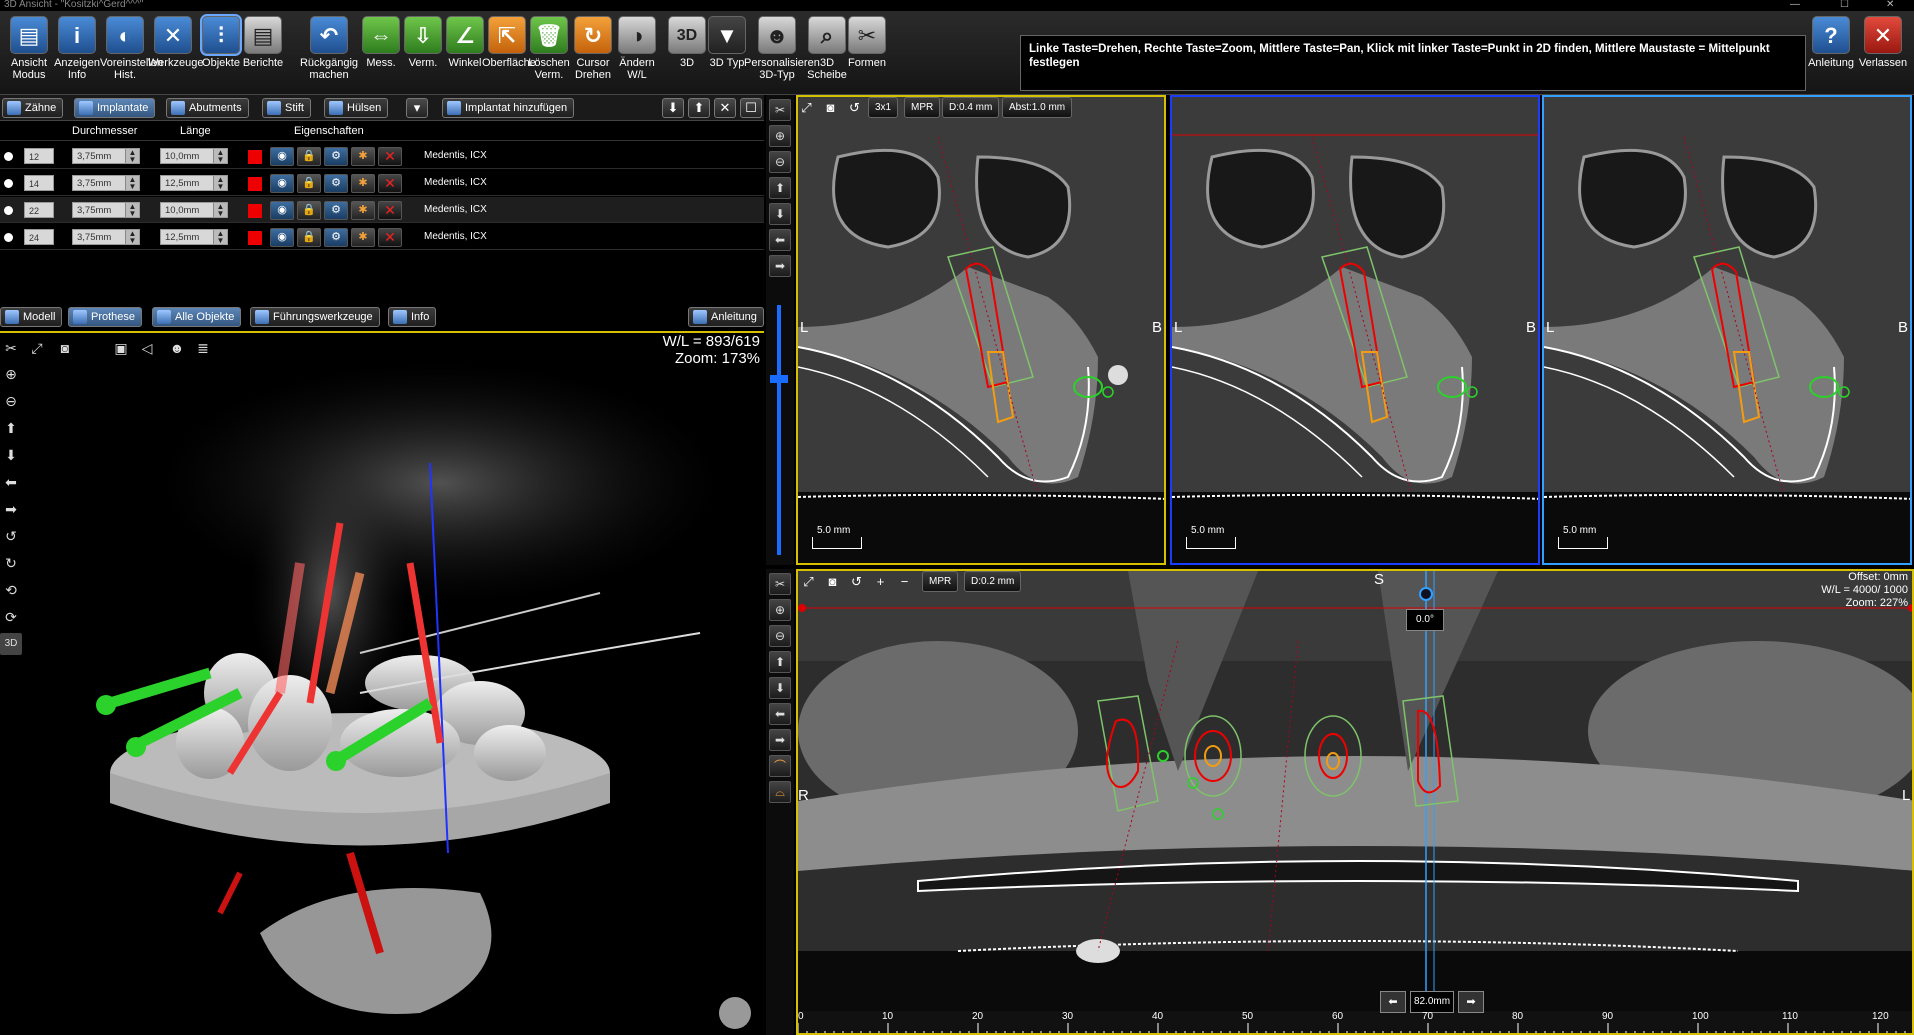 The image size is (1914, 1035). I want to click on arch-upper-icon: ⌒, so click(780, 766).